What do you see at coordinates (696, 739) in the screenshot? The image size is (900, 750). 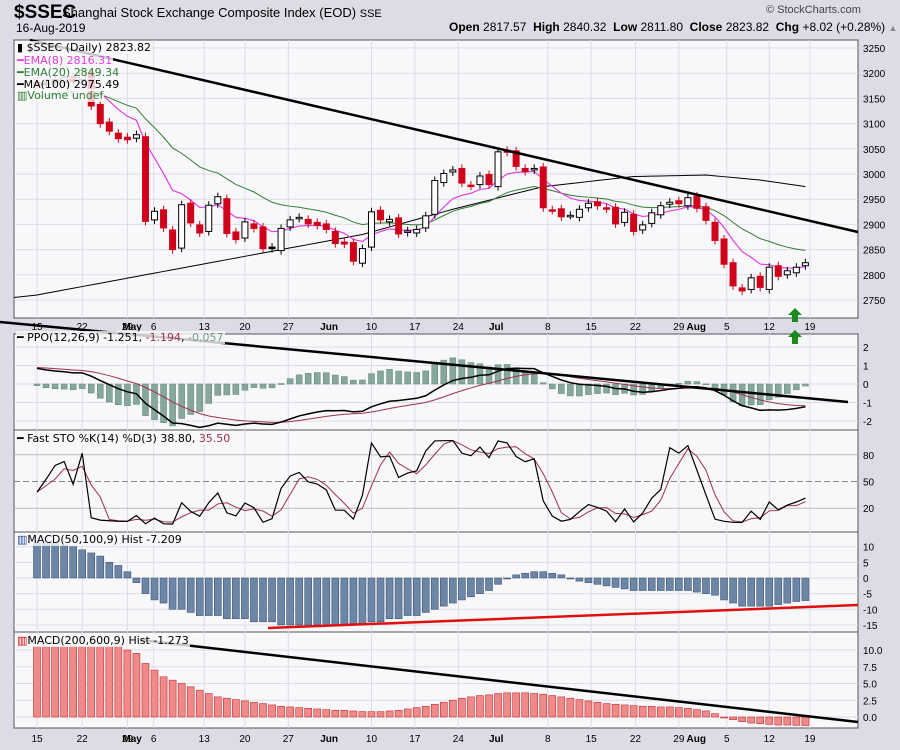 I see `date-tick-label: Aug` at bounding box center [696, 739].